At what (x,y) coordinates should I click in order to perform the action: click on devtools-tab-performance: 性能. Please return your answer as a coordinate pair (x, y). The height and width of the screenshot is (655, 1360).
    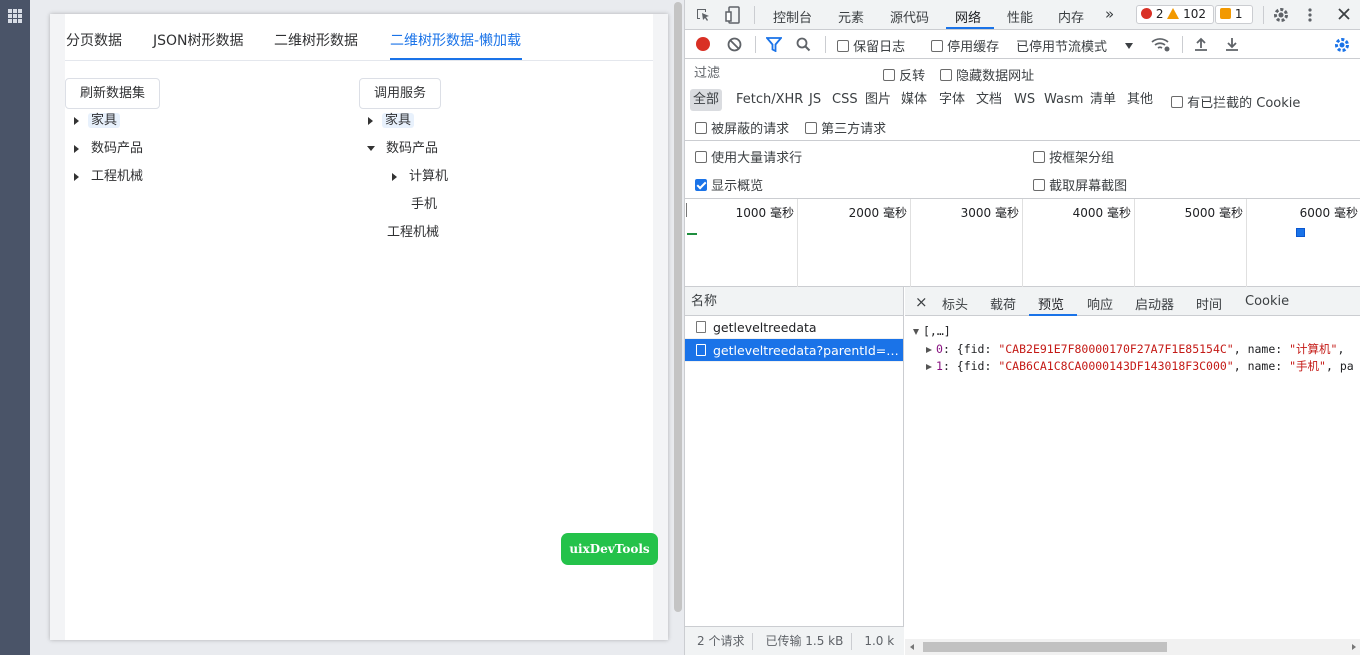
    Looking at the image, I should click on (1020, 16).